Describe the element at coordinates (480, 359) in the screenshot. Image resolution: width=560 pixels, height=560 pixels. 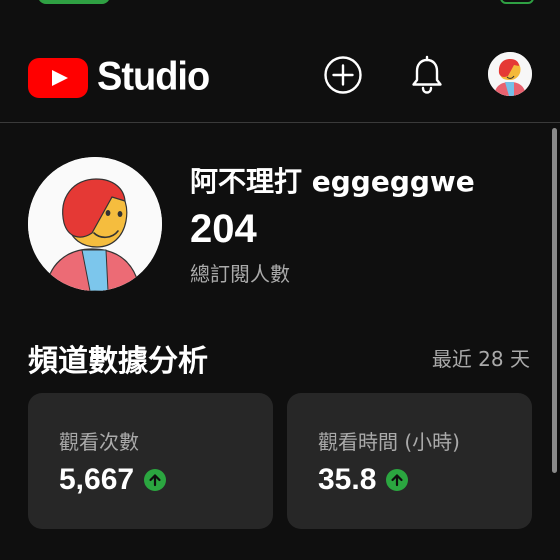
I see `analytics-period: 最近 28 天` at that location.